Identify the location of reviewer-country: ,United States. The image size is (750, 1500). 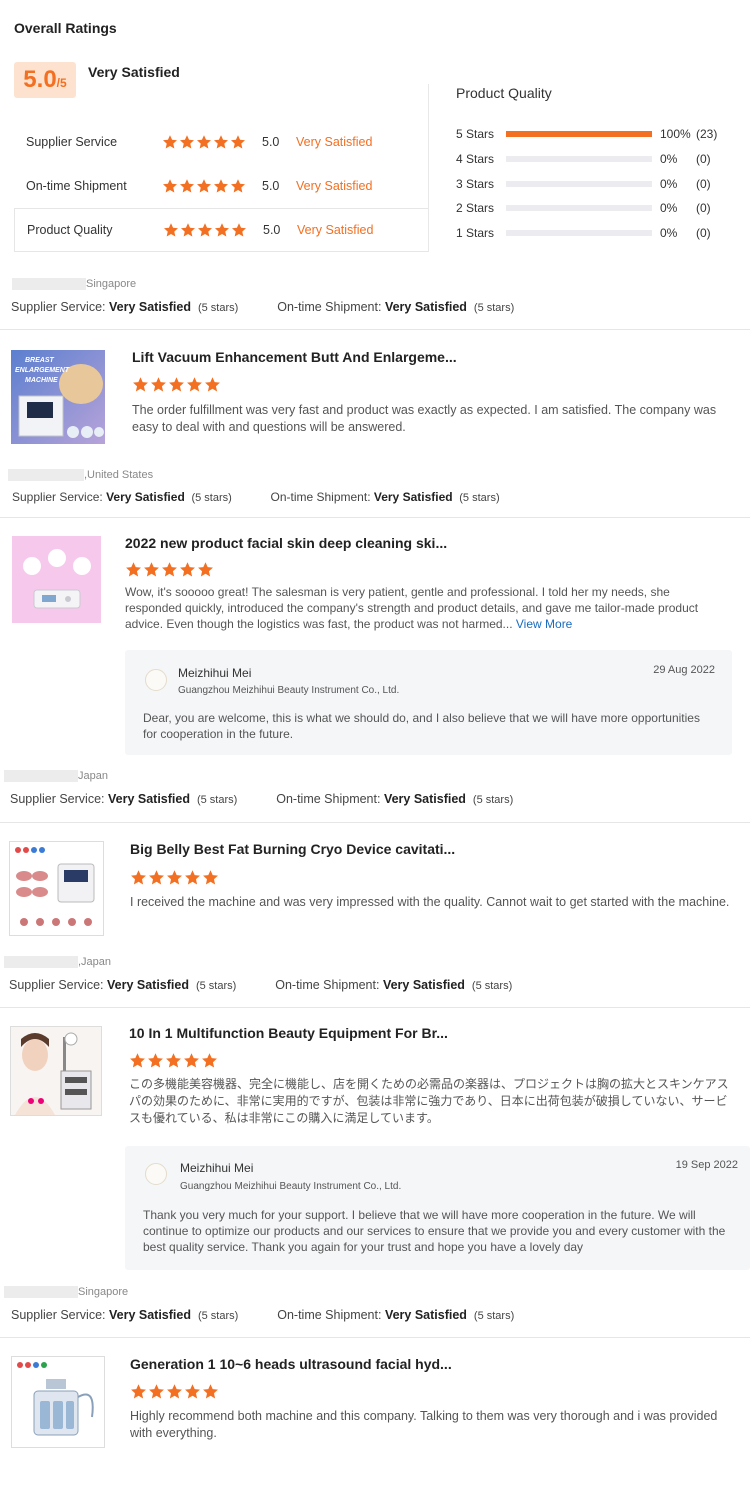
(119, 475).